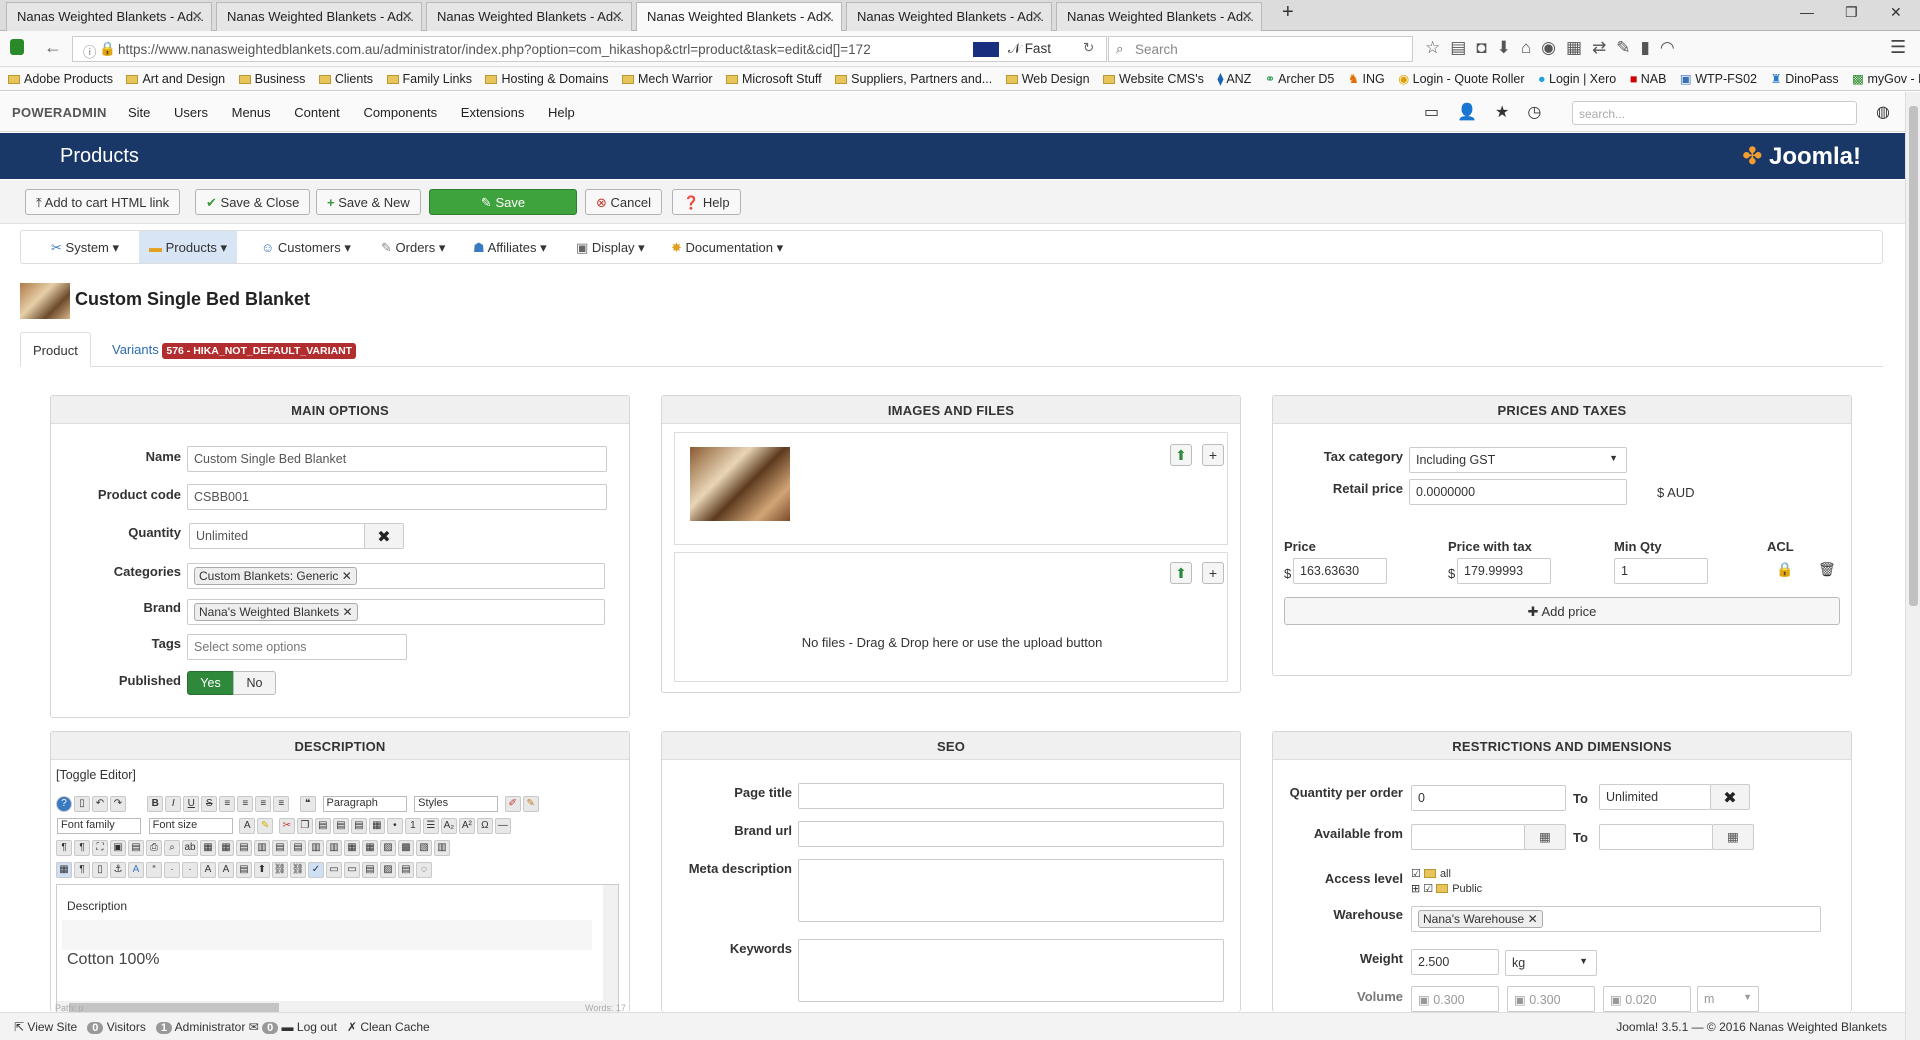  I want to click on available-from-input, so click(1468, 837).